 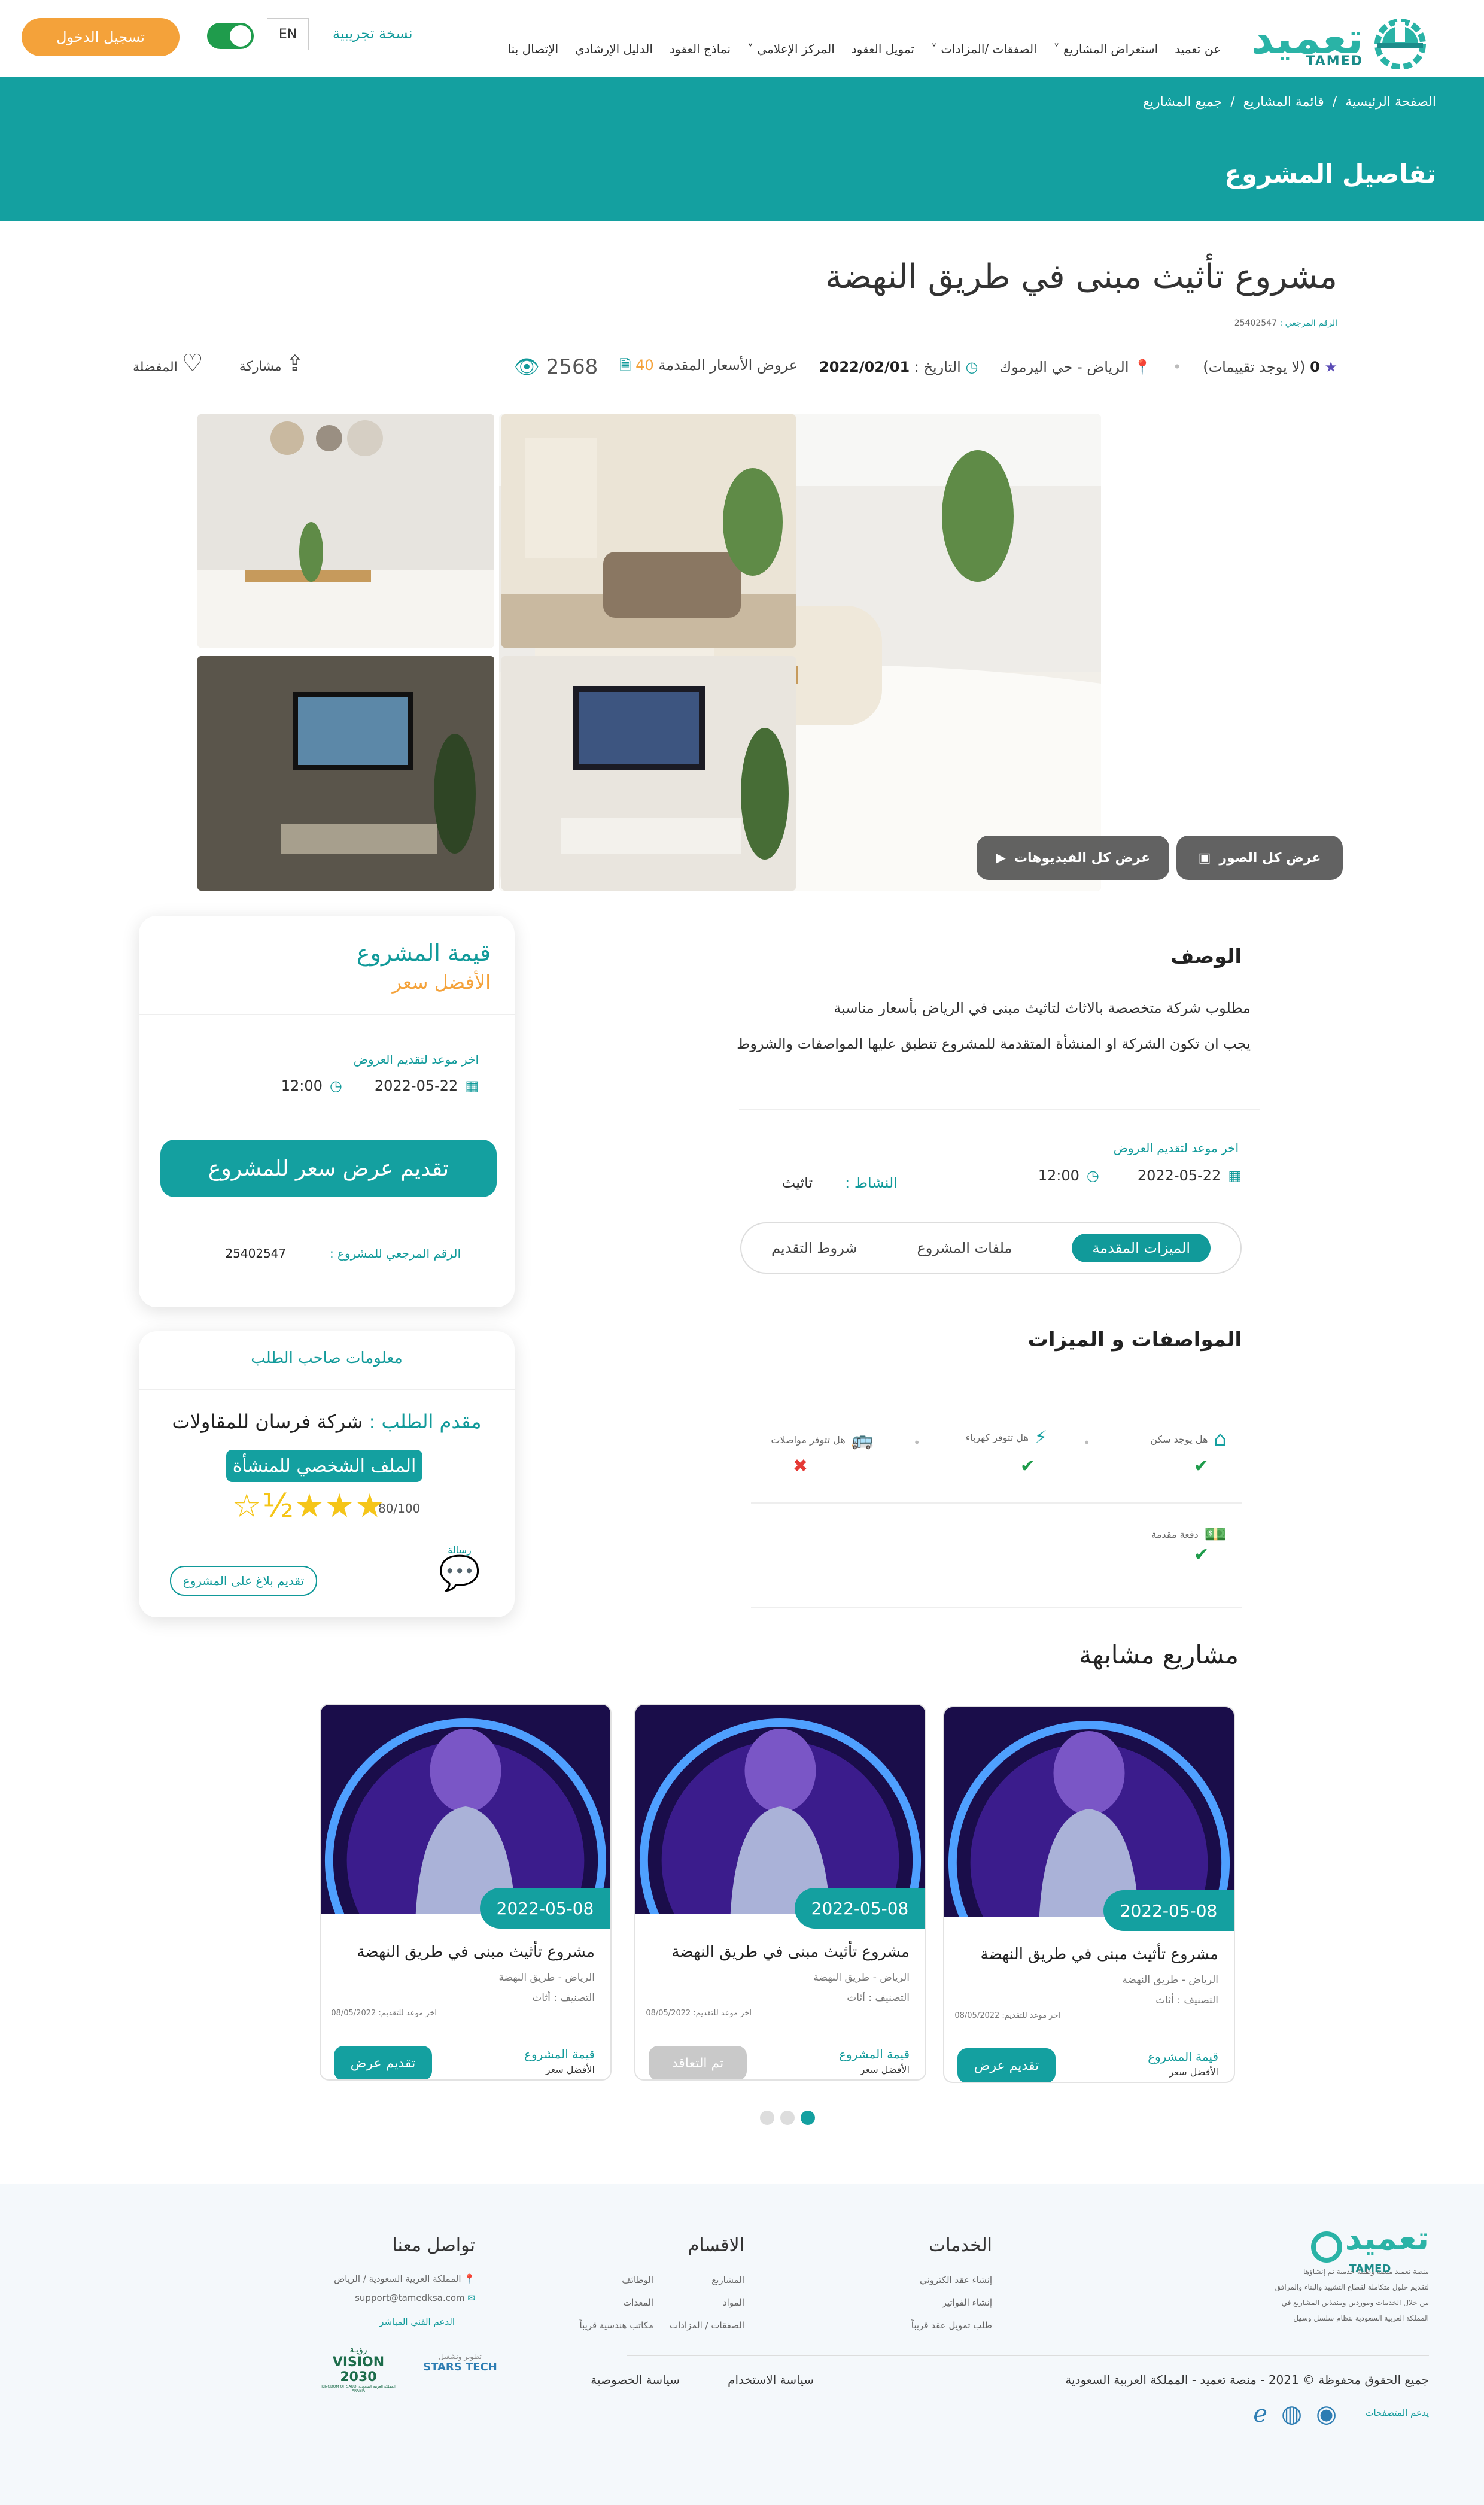 What do you see at coordinates (960, 2245) in the screenshot?
I see `footer-services-title: الخدمات` at bounding box center [960, 2245].